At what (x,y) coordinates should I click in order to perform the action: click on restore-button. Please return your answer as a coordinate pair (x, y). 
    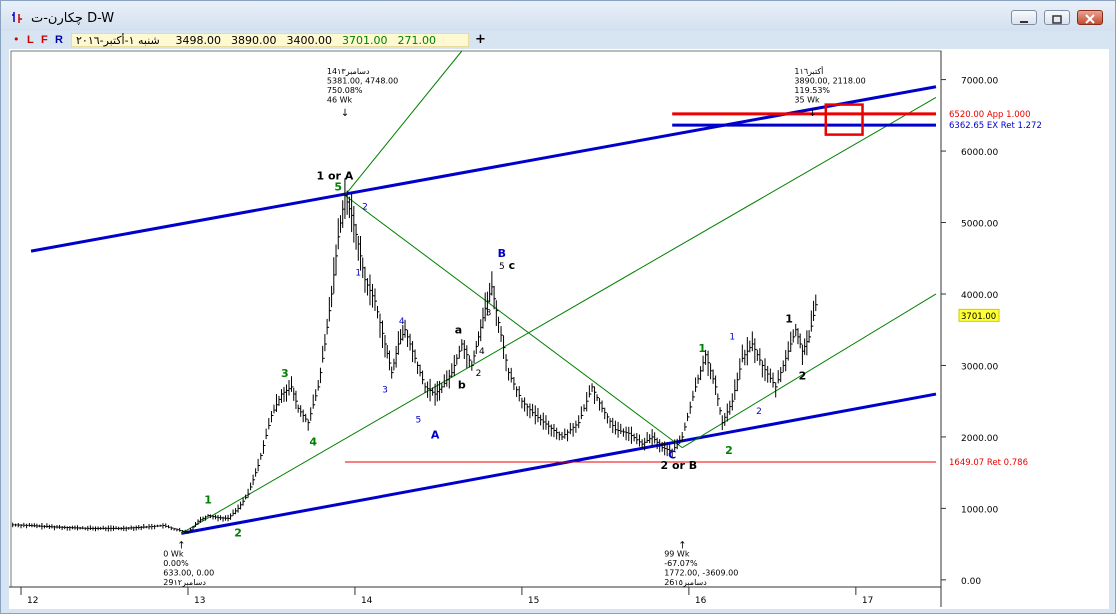
    Looking at the image, I should click on (1057, 17).